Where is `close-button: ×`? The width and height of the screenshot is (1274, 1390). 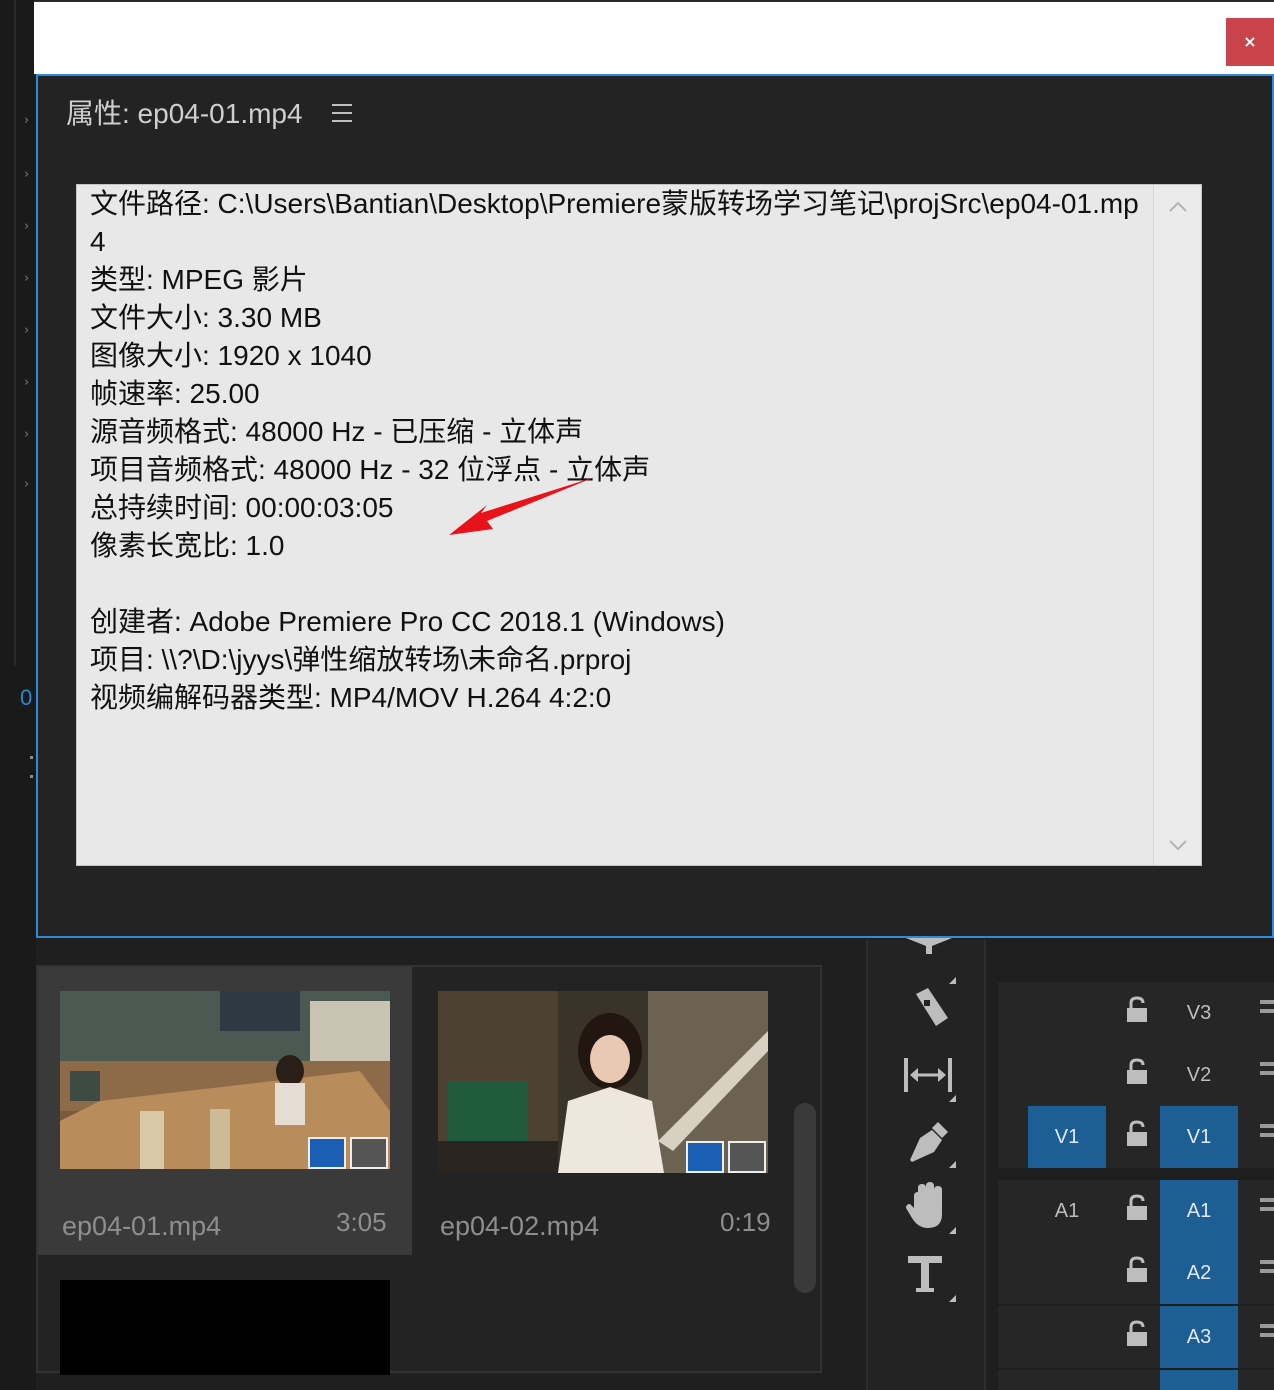
close-button: × is located at coordinates (1250, 42).